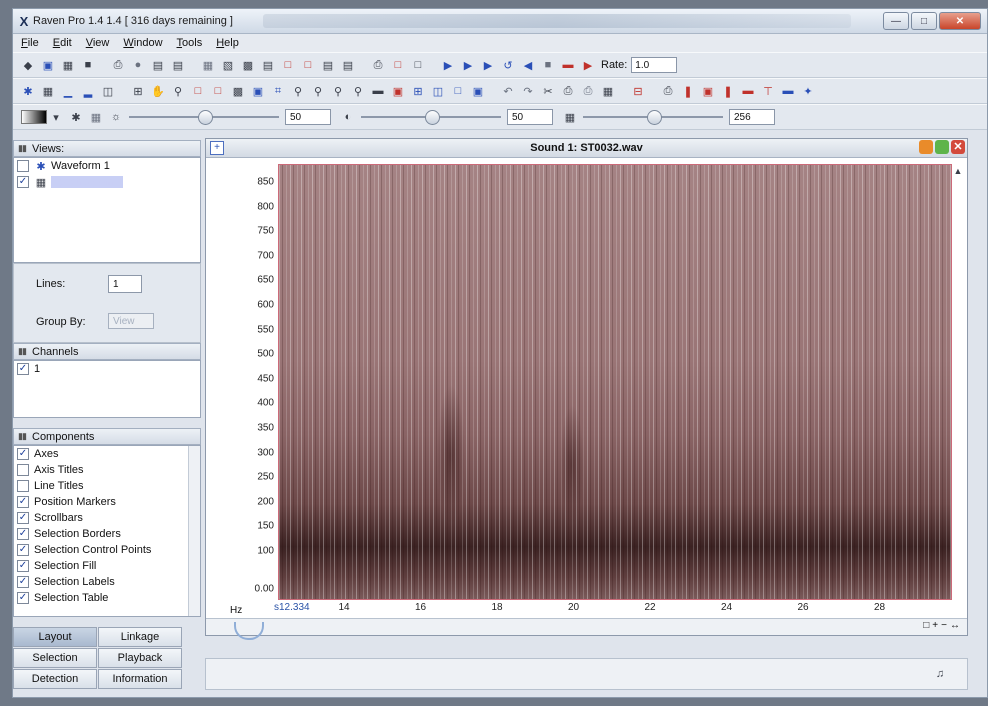 This screenshot has width=988, height=706. I want to click on new-icon: ▣, so click(48, 65).